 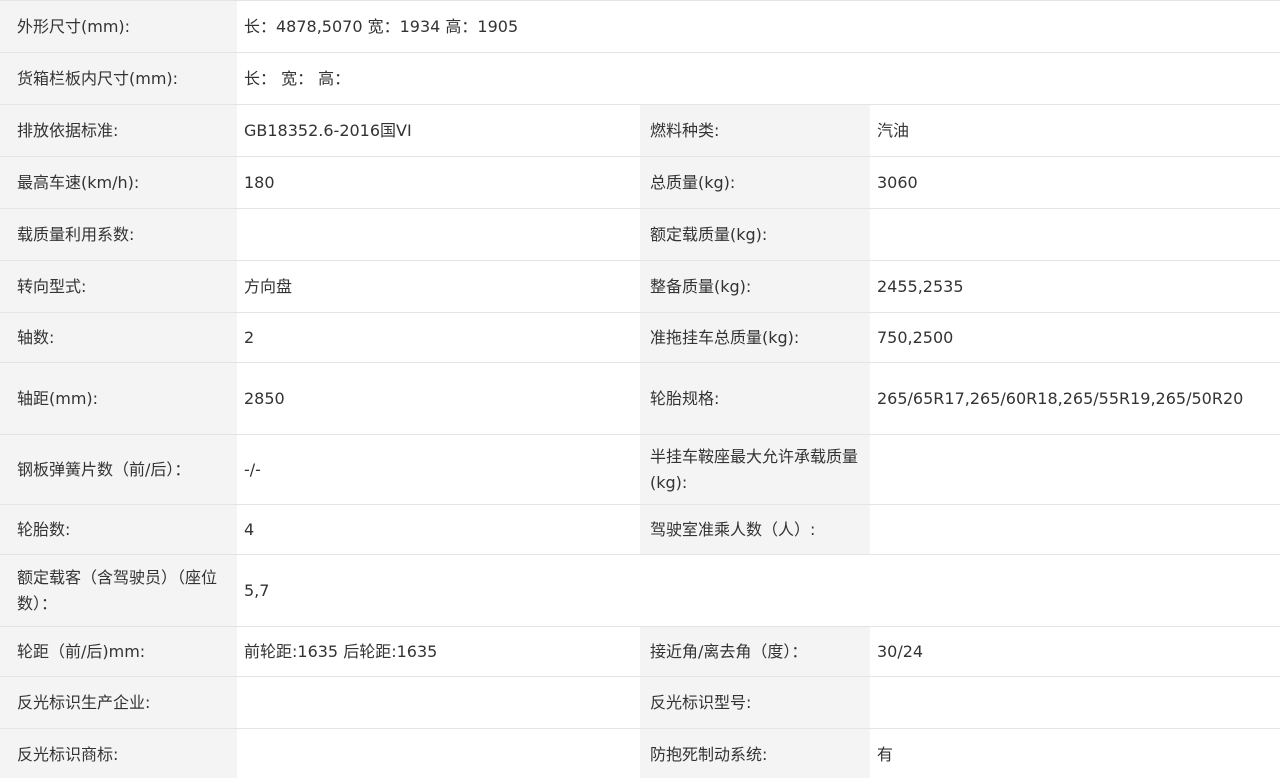 I want to click on spec-label: 转向型式:, so click(x=118, y=287).